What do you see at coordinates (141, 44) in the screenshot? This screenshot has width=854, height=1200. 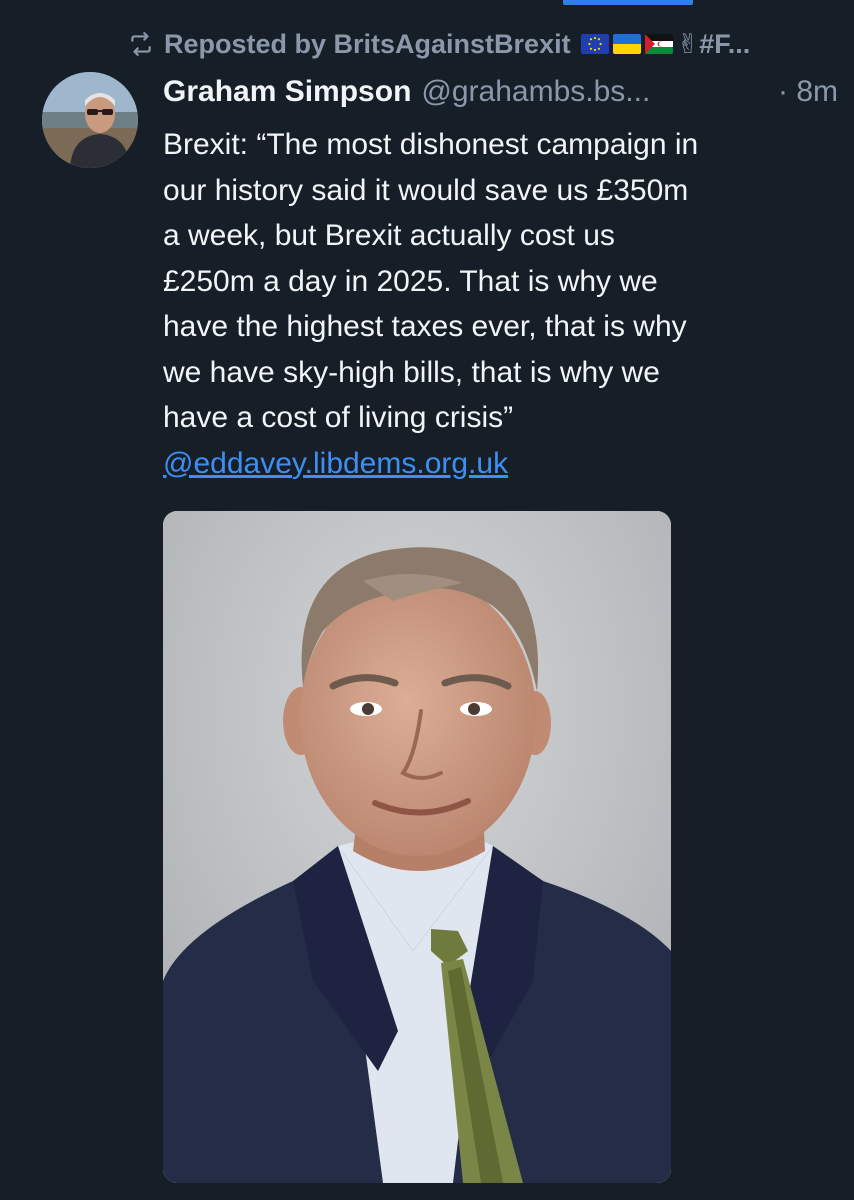 I see `repost-icon` at bounding box center [141, 44].